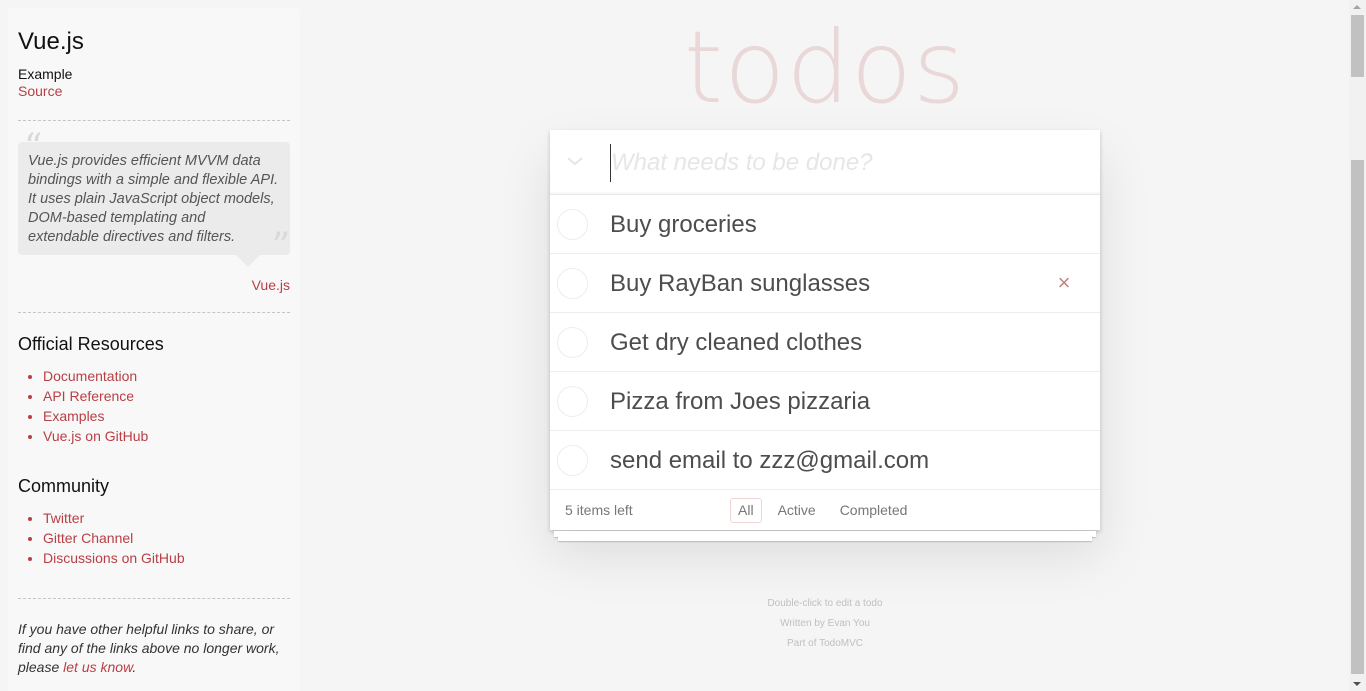  I want to click on examples-link: Examples, so click(73, 416).